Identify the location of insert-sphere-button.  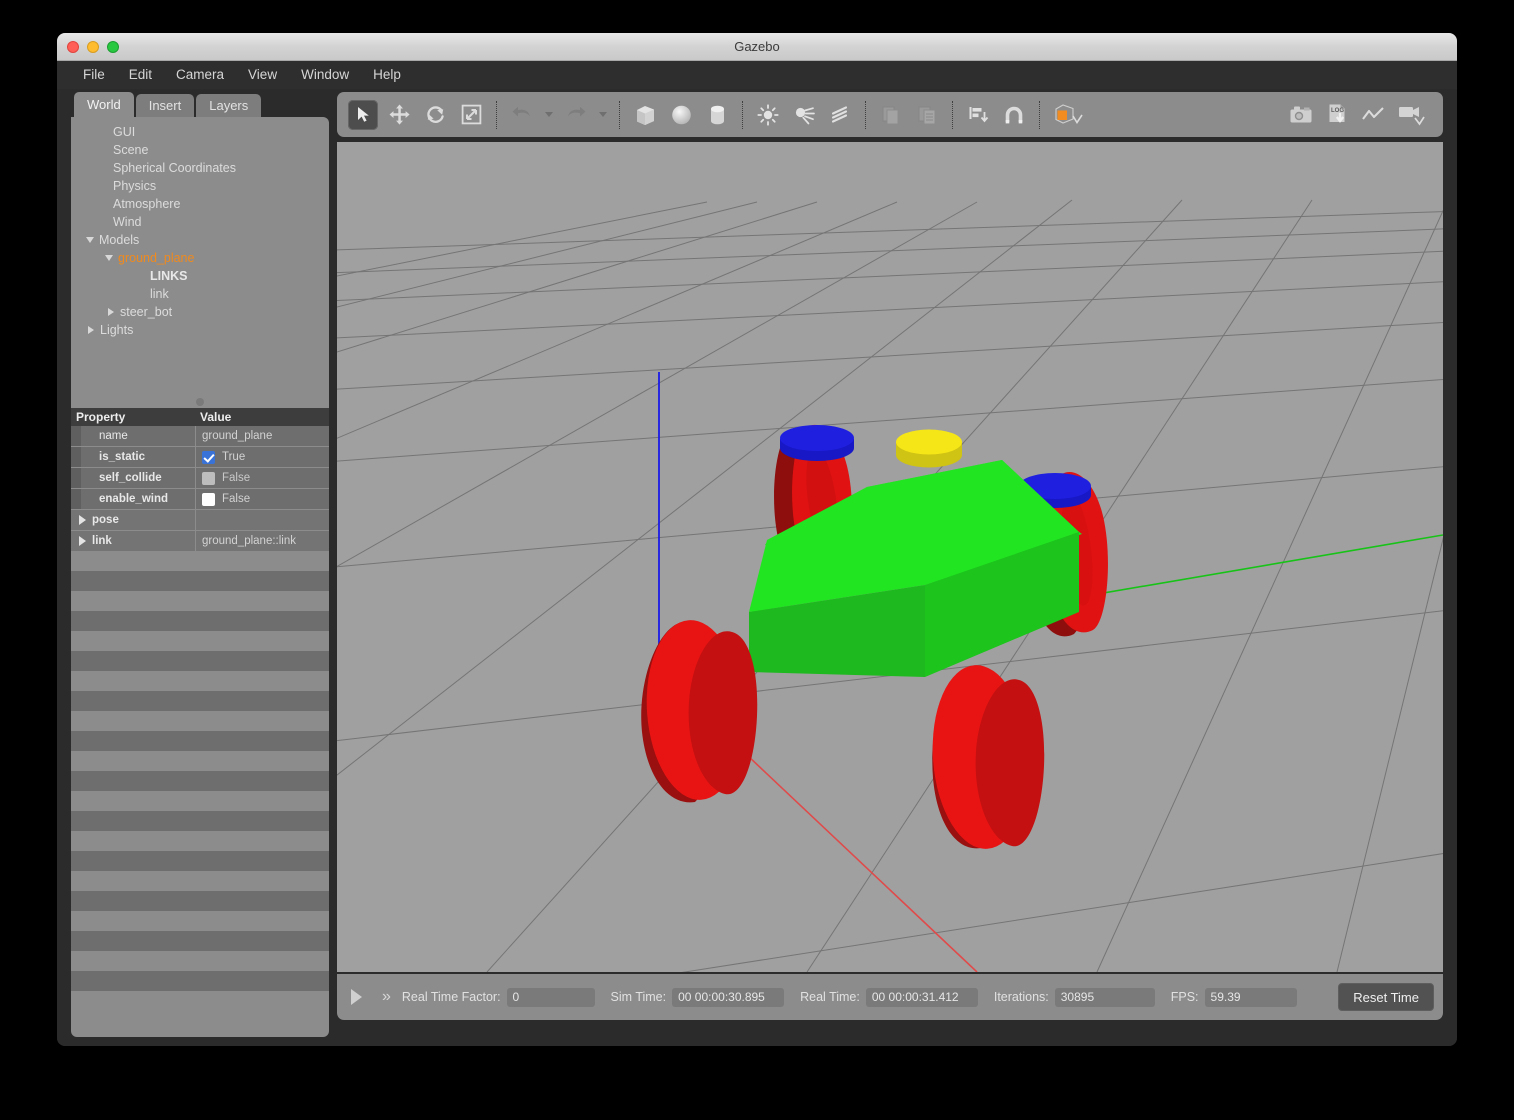
(681, 115).